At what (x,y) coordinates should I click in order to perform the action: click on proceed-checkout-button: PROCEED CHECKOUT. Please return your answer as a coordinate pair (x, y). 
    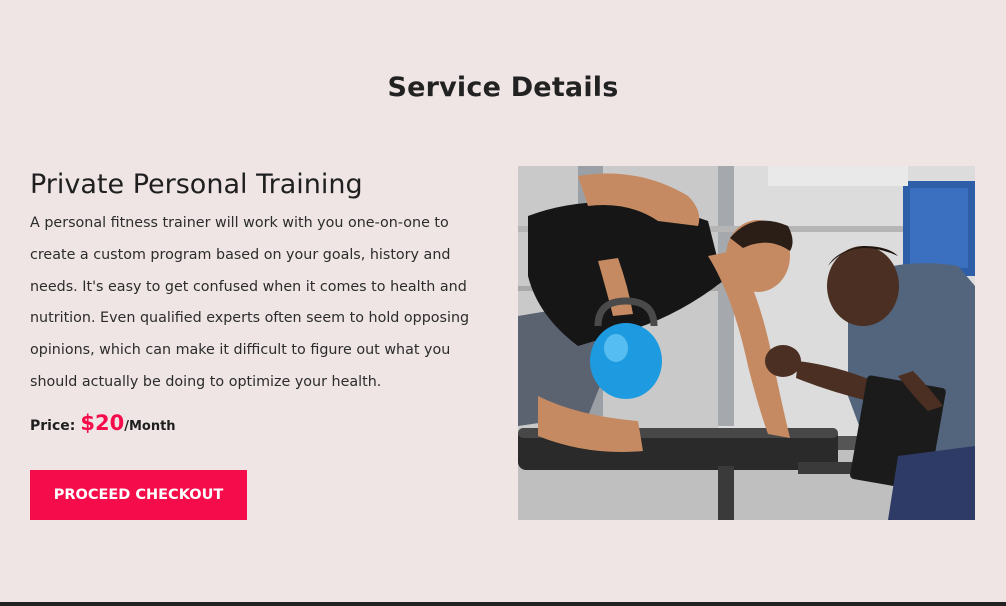
    Looking at the image, I should click on (138, 495).